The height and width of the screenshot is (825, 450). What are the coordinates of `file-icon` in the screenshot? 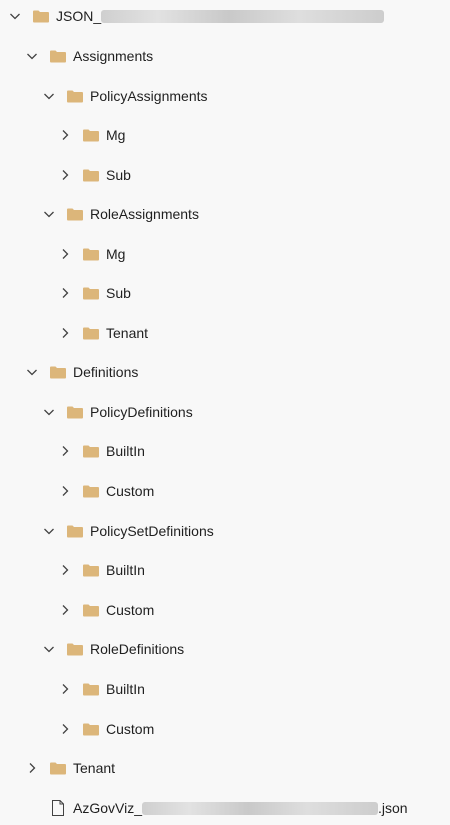 It's located at (58, 808).